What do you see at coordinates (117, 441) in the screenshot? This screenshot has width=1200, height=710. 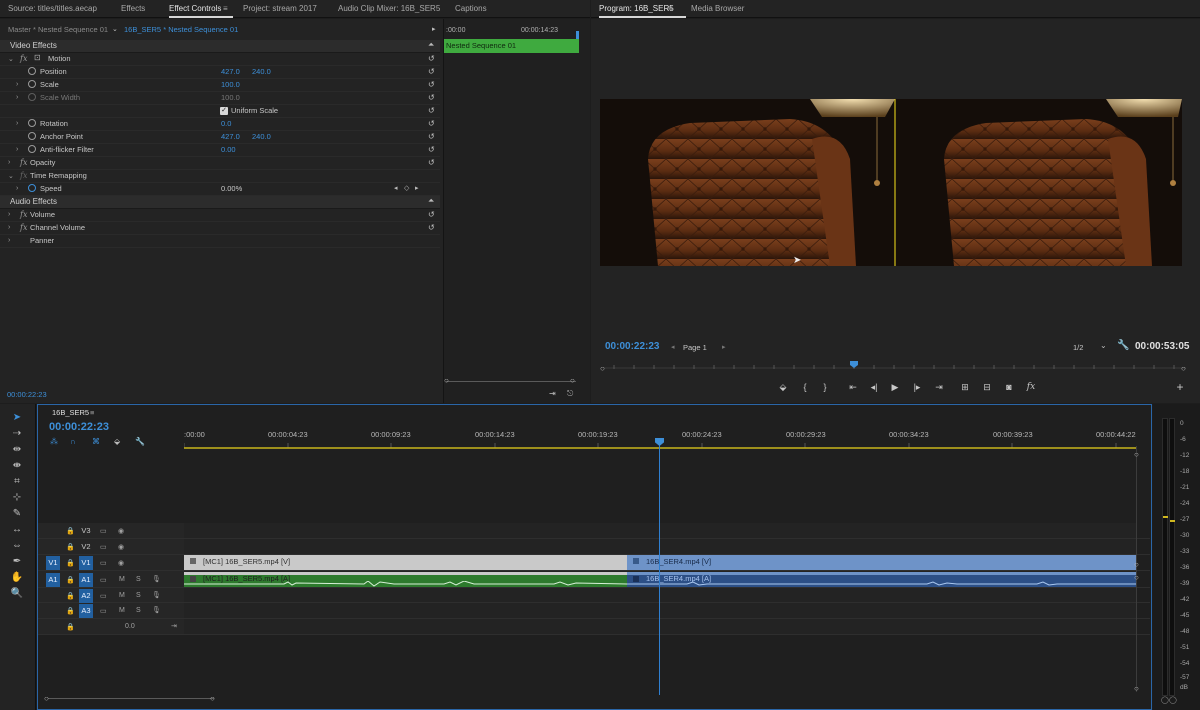 I see `add-marker-icon: ⬙` at bounding box center [117, 441].